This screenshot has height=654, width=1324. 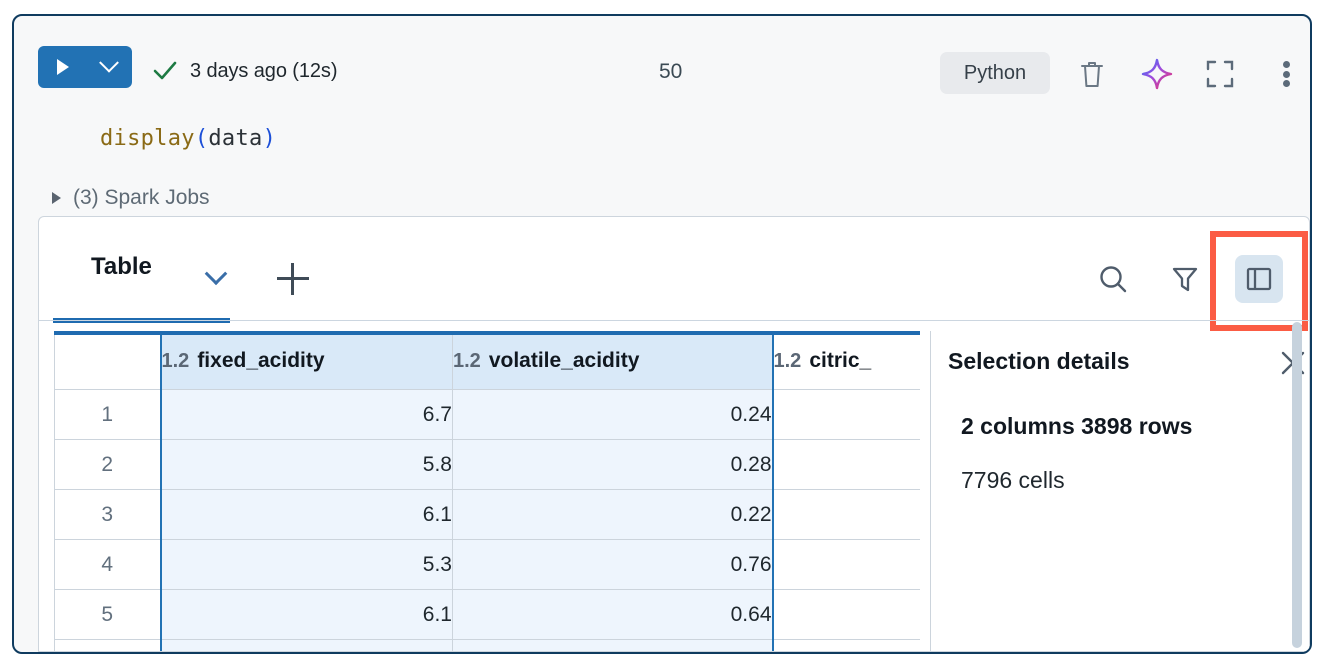 I want to click on run-options-dropdown, so click(x=108, y=67).